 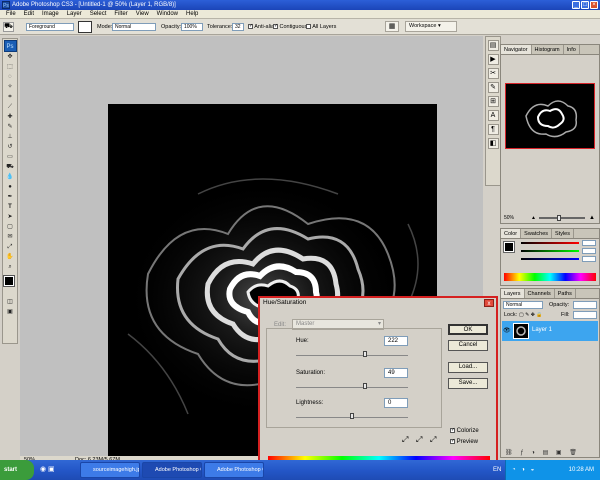 I want to click on saturation-input: 49, so click(x=396, y=373).